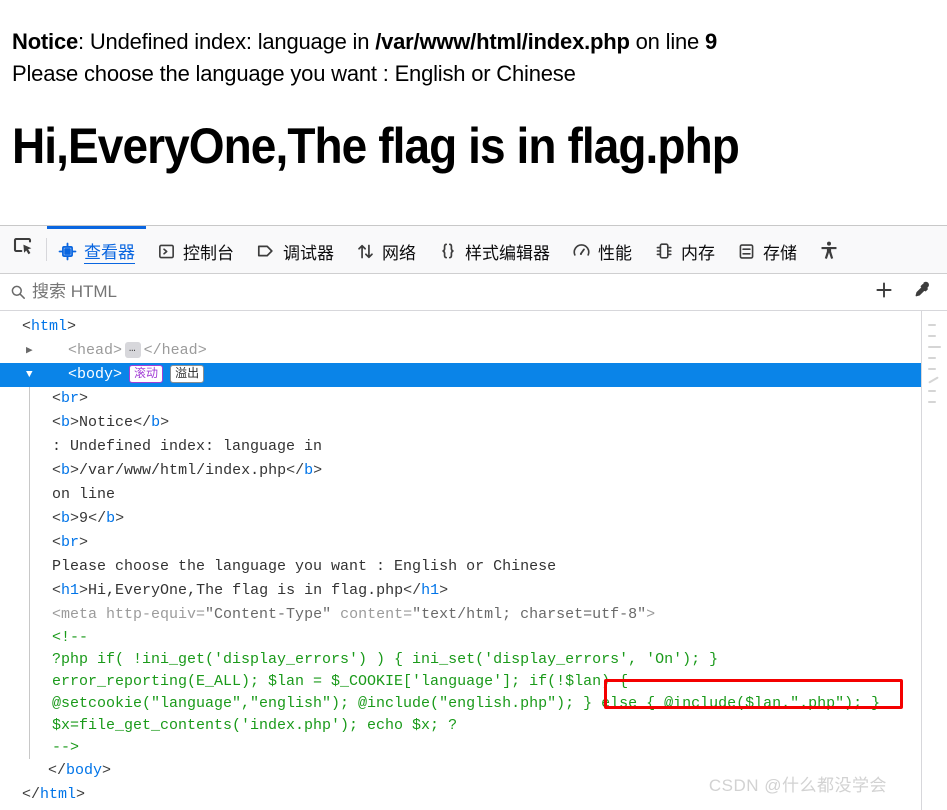 Image resolution: width=947 pixels, height=810 pixels. Describe the element at coordinates (780, 253) in the screenshot. I see `tab-storage-label: 存储` at that location.